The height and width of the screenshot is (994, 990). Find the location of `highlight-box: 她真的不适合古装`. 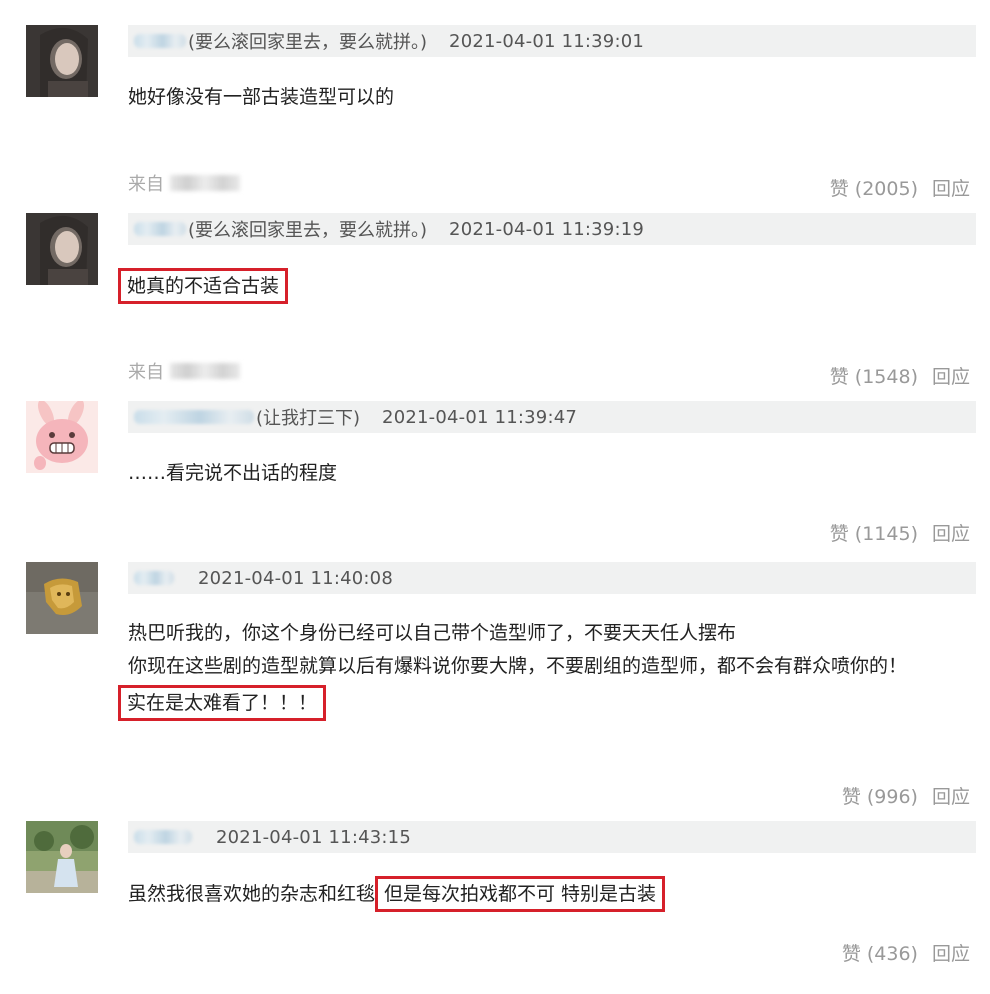

highlight-box: 她真的不适合古装 is located at coordinates (203, 286).